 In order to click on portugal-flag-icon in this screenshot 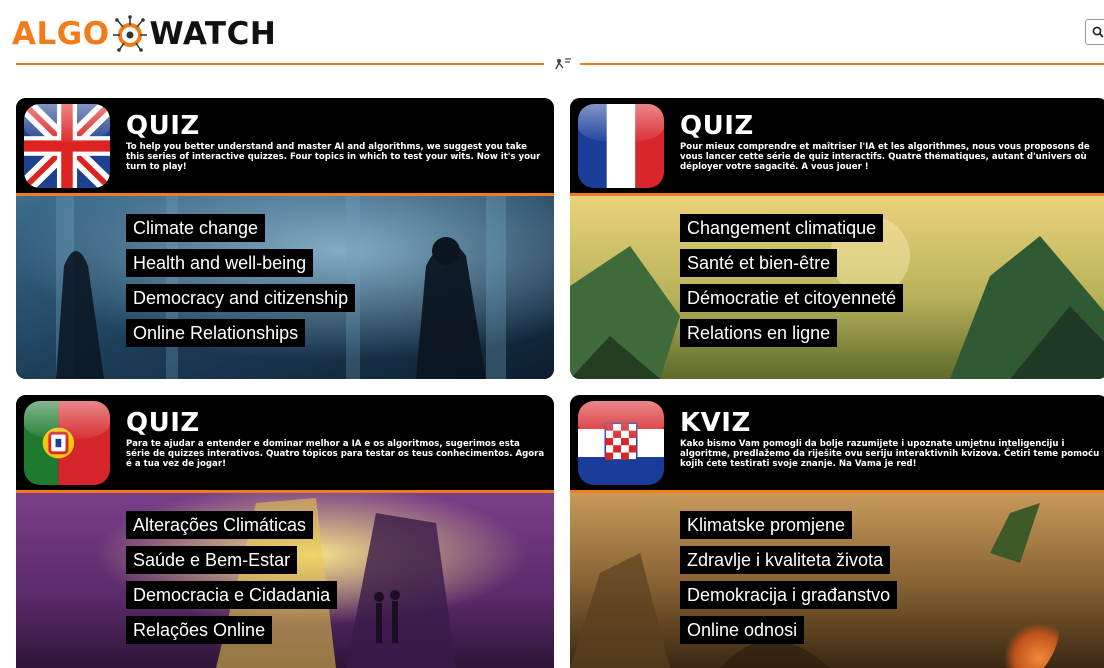, I will do `click(67, 443)`.